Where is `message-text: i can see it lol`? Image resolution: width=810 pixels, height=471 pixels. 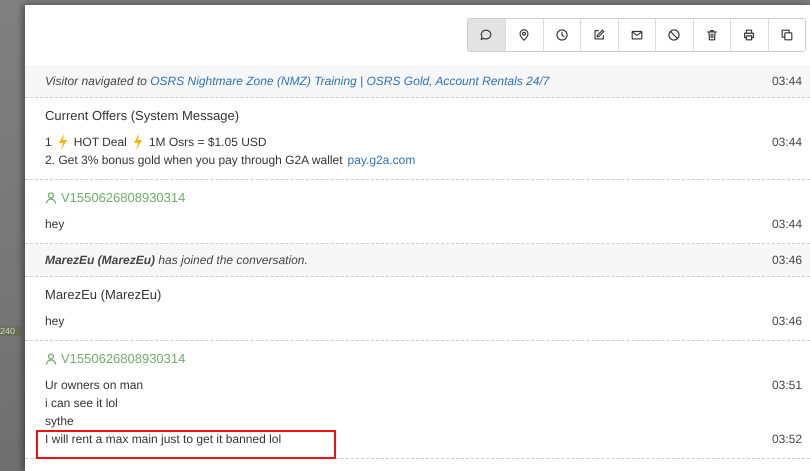 message-text: i can see it lol is located at coordinates (81, 403).